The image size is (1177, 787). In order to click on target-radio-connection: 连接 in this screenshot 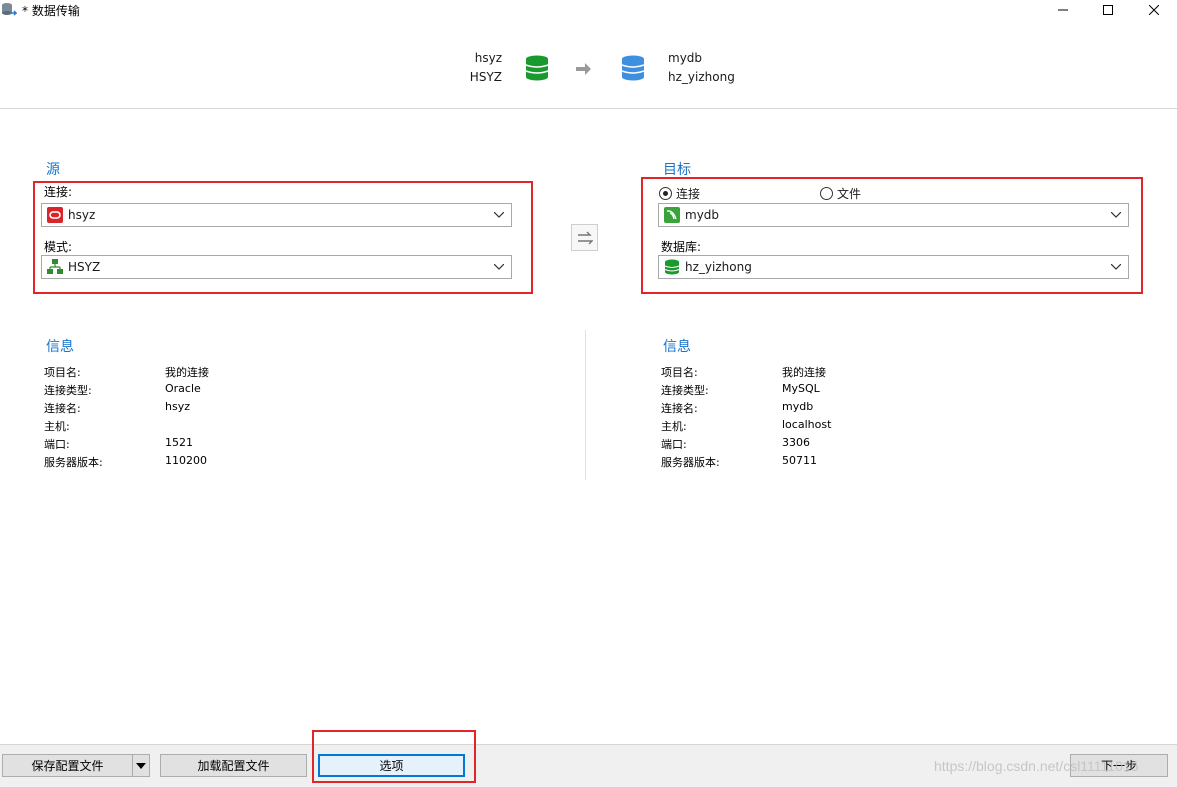, I will do `click(679, 193)`.